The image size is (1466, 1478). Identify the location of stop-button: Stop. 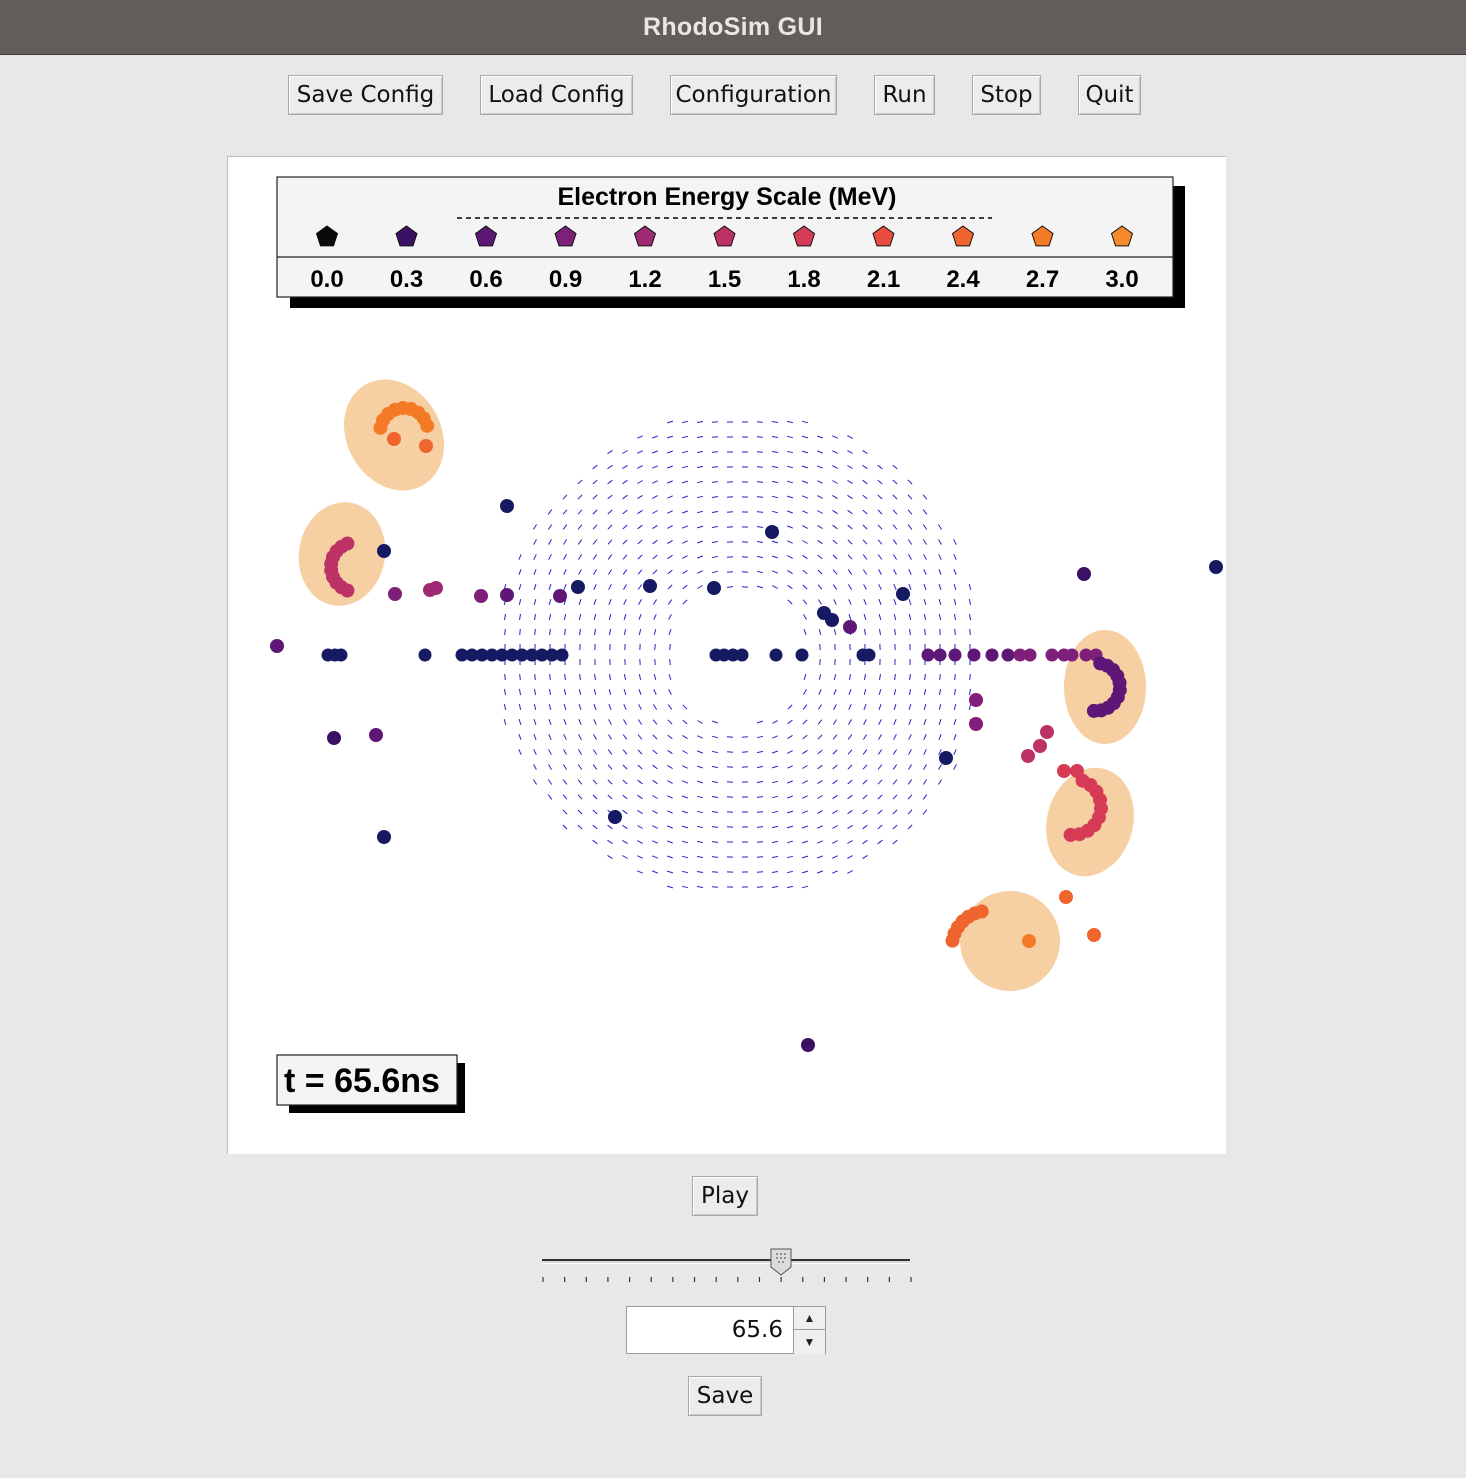
(1006, 95).